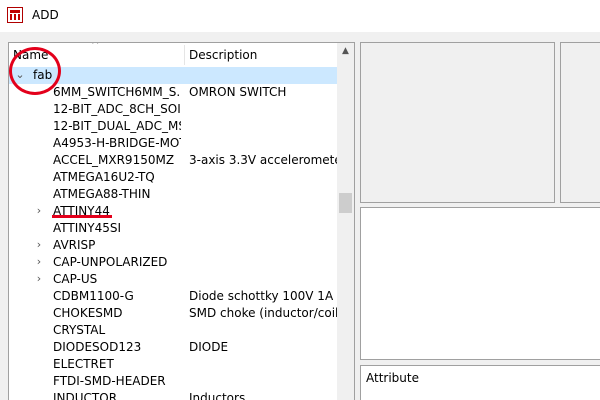  Describe the element at coordinates (93, 296) in the screenshot. I see `tree-row-name: CDBM1100-G` at that location.